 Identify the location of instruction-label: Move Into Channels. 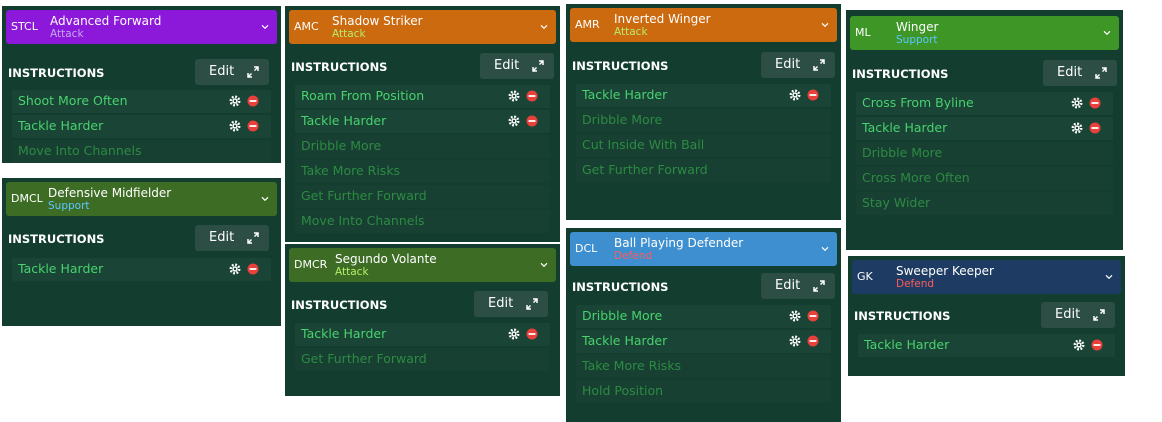
(80, 150).